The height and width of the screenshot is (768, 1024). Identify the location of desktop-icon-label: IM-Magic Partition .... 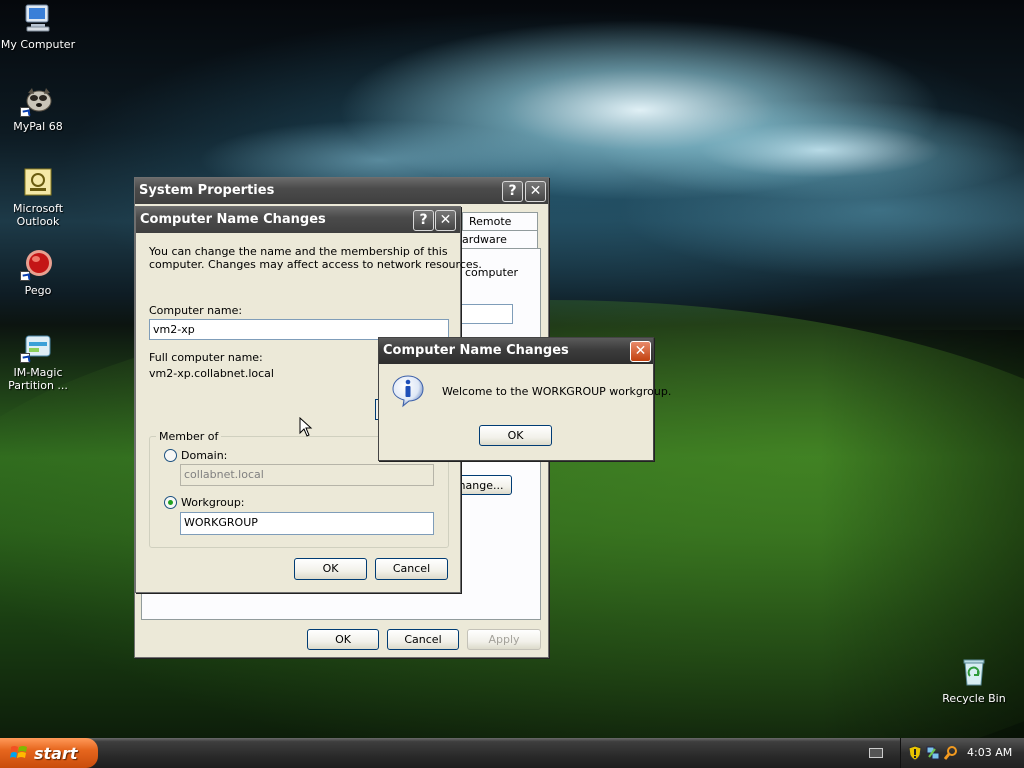
(38, 379).